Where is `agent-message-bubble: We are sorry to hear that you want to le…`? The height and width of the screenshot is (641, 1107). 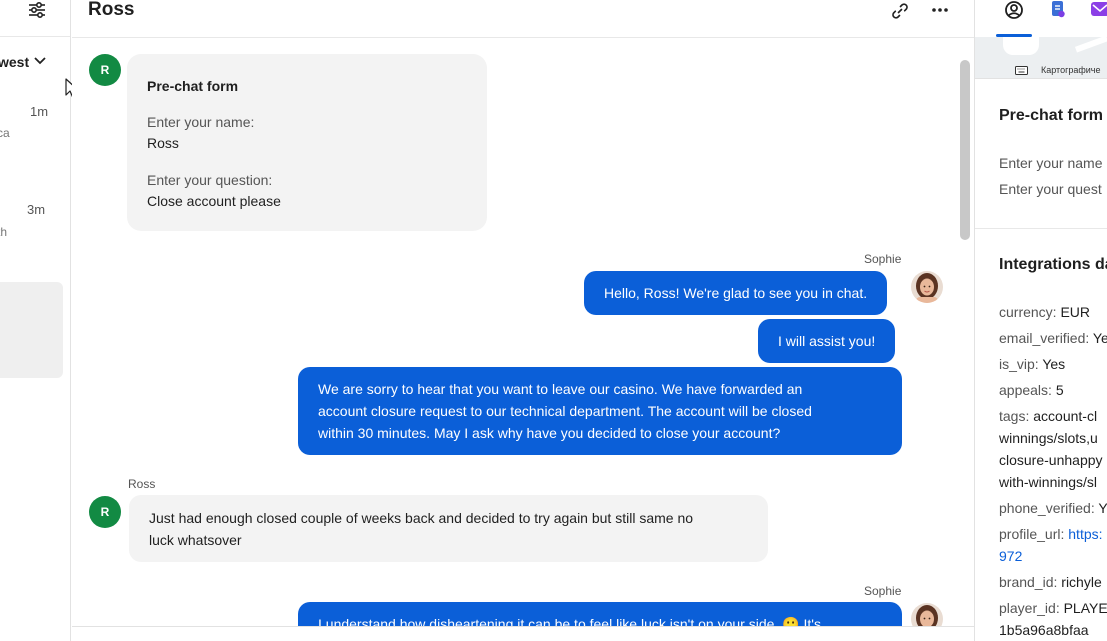 agent-message-bubble: We are sorry to hear that you want to le… is located at coordinates (600, 411).